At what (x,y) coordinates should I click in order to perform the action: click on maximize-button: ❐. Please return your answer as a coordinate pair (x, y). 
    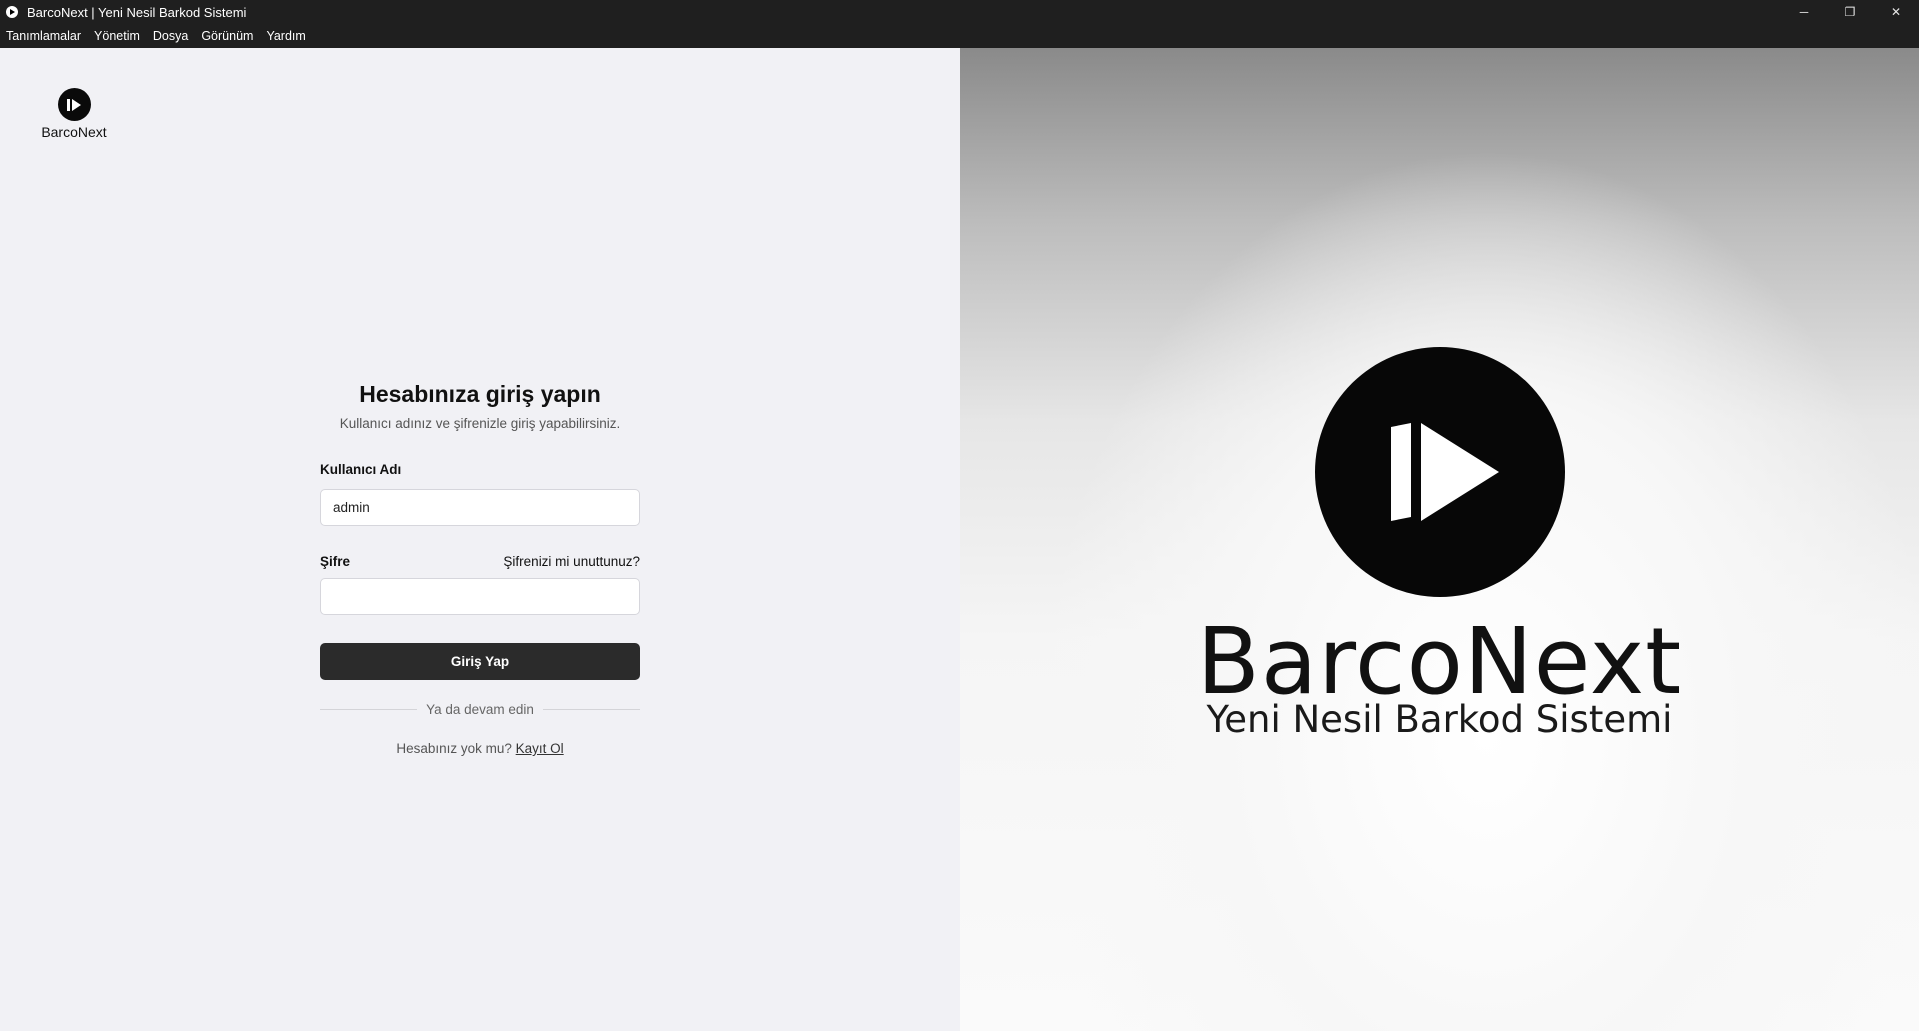
    Looking at the image, I should click on (1850, 12).